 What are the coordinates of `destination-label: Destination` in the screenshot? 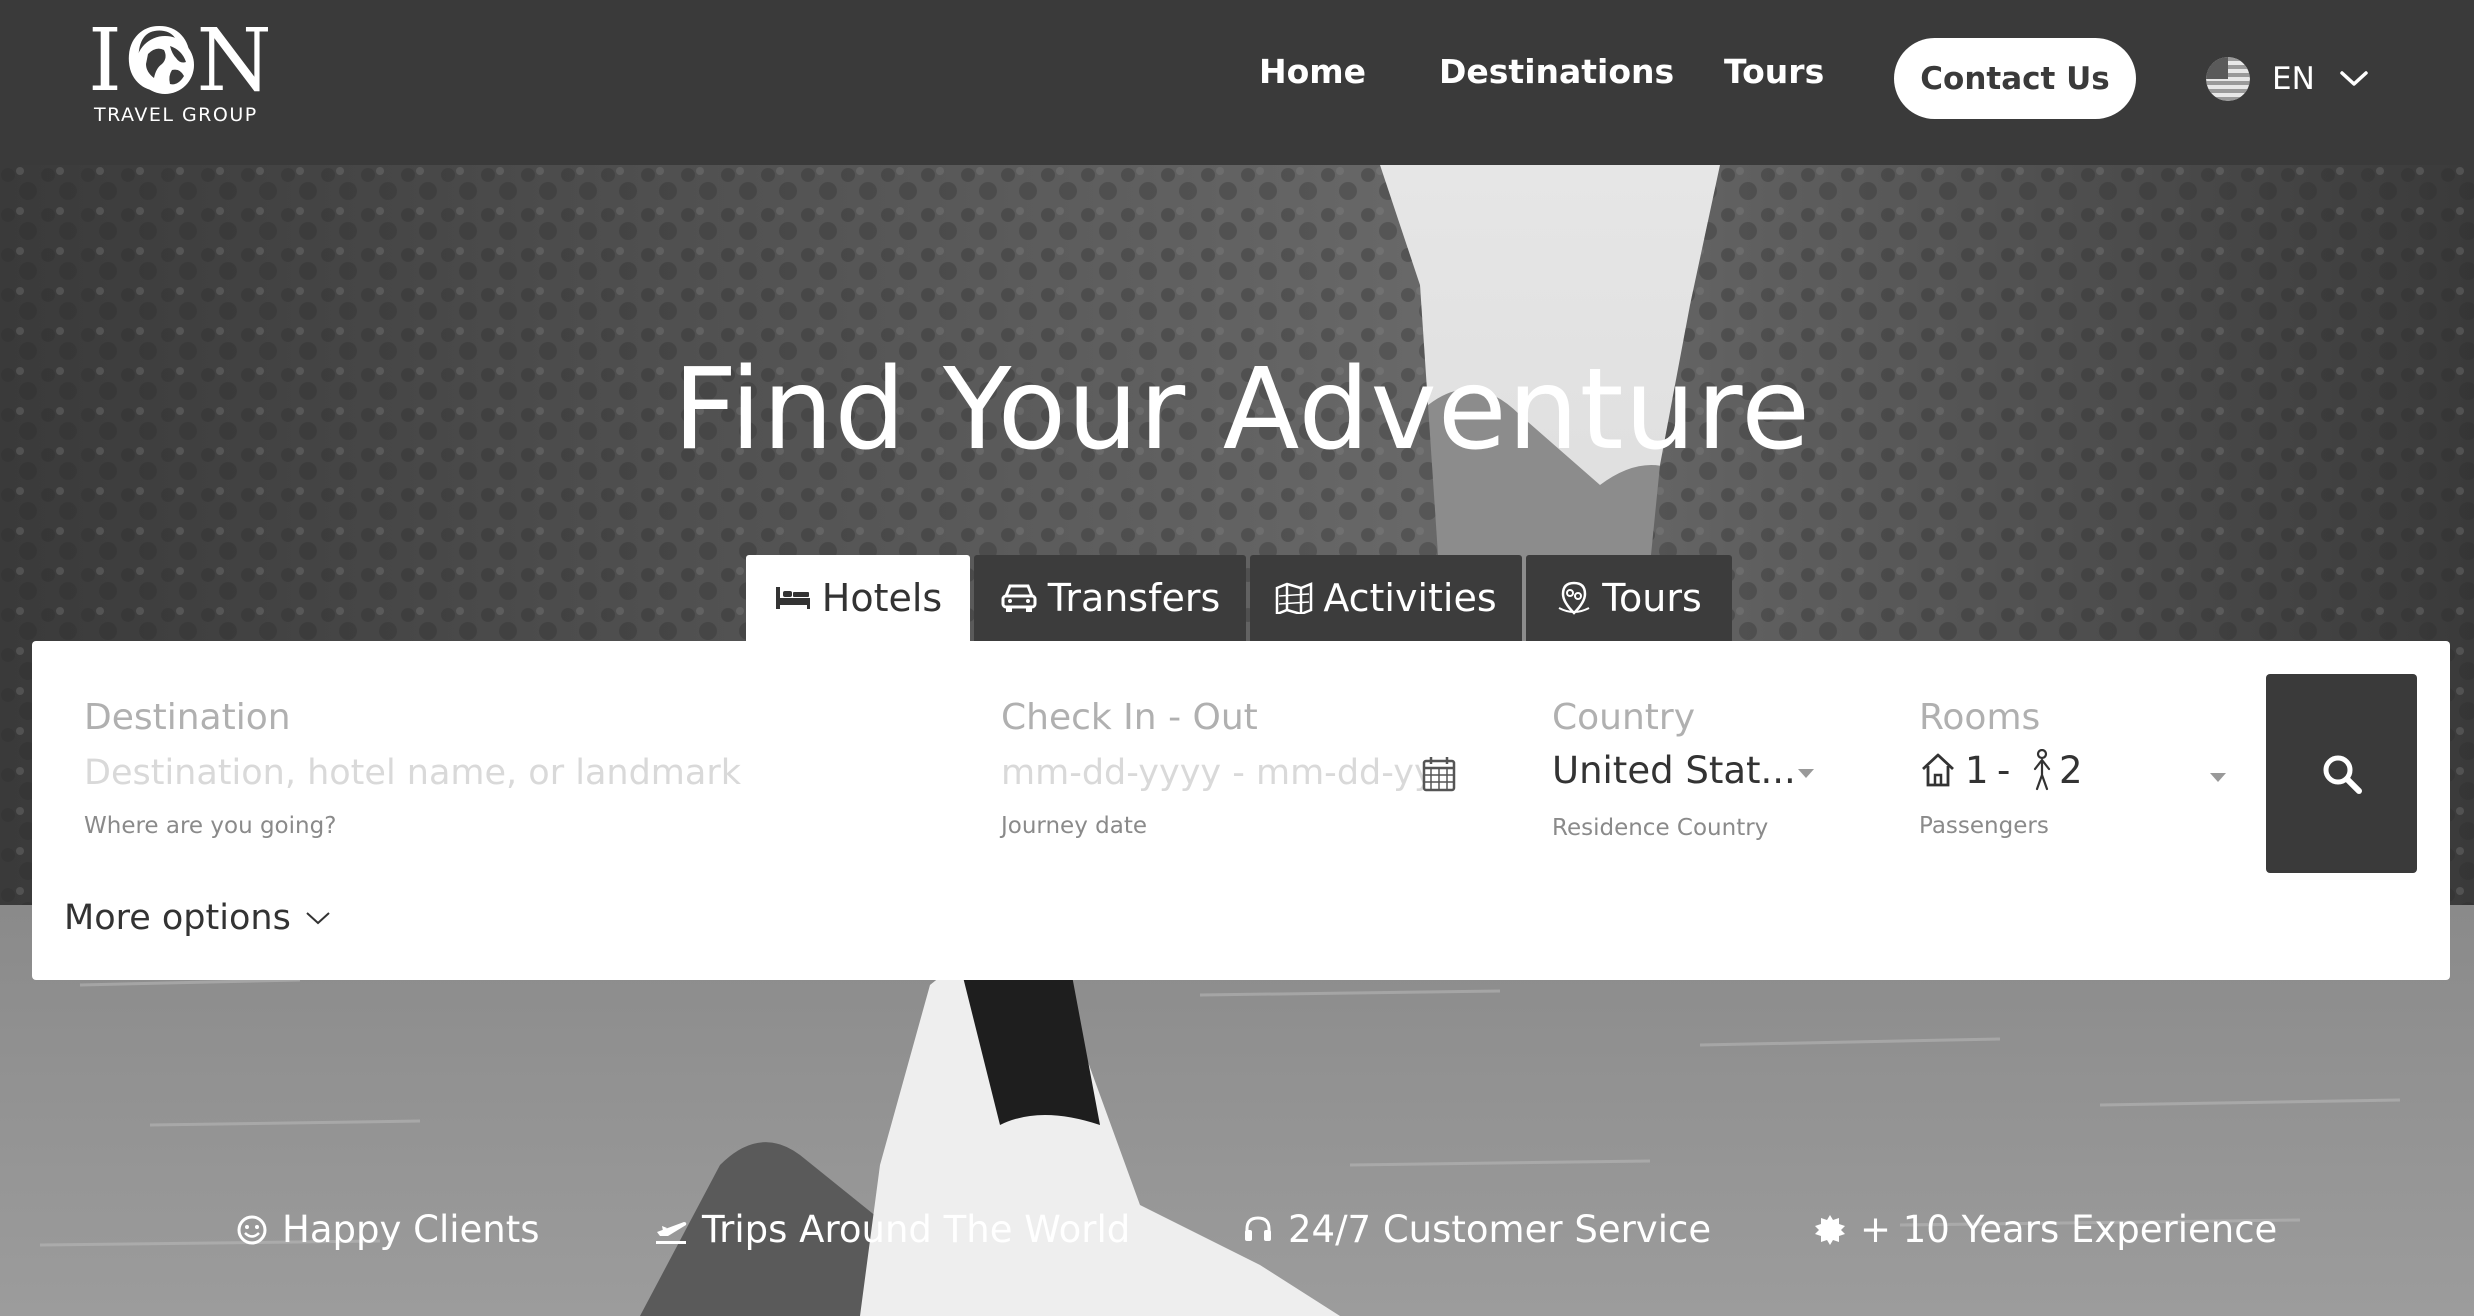 It's located at (187, 717).